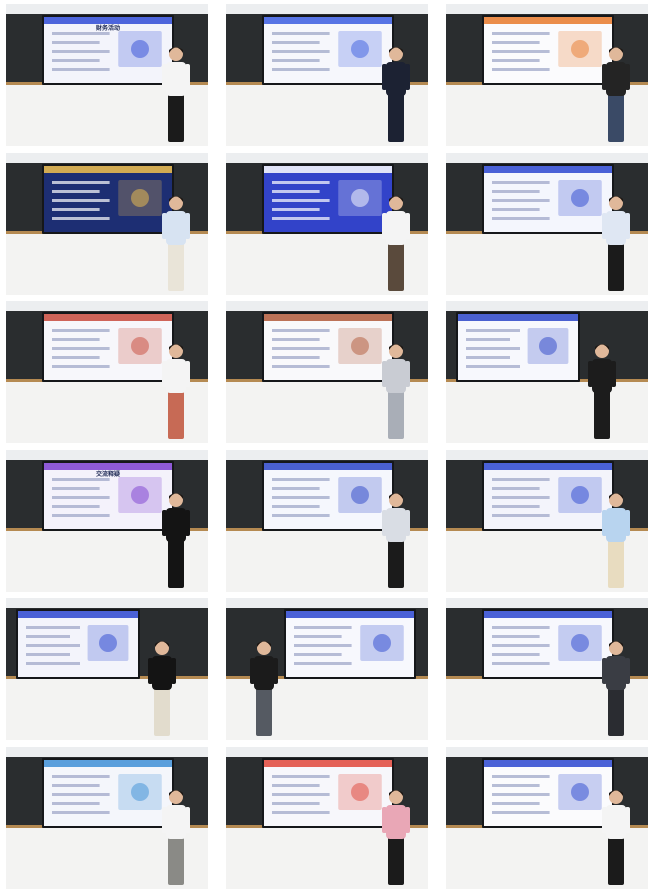 The image size is (654, 889). I want to click on screen-title: 交流释疑, so click(108, 474).